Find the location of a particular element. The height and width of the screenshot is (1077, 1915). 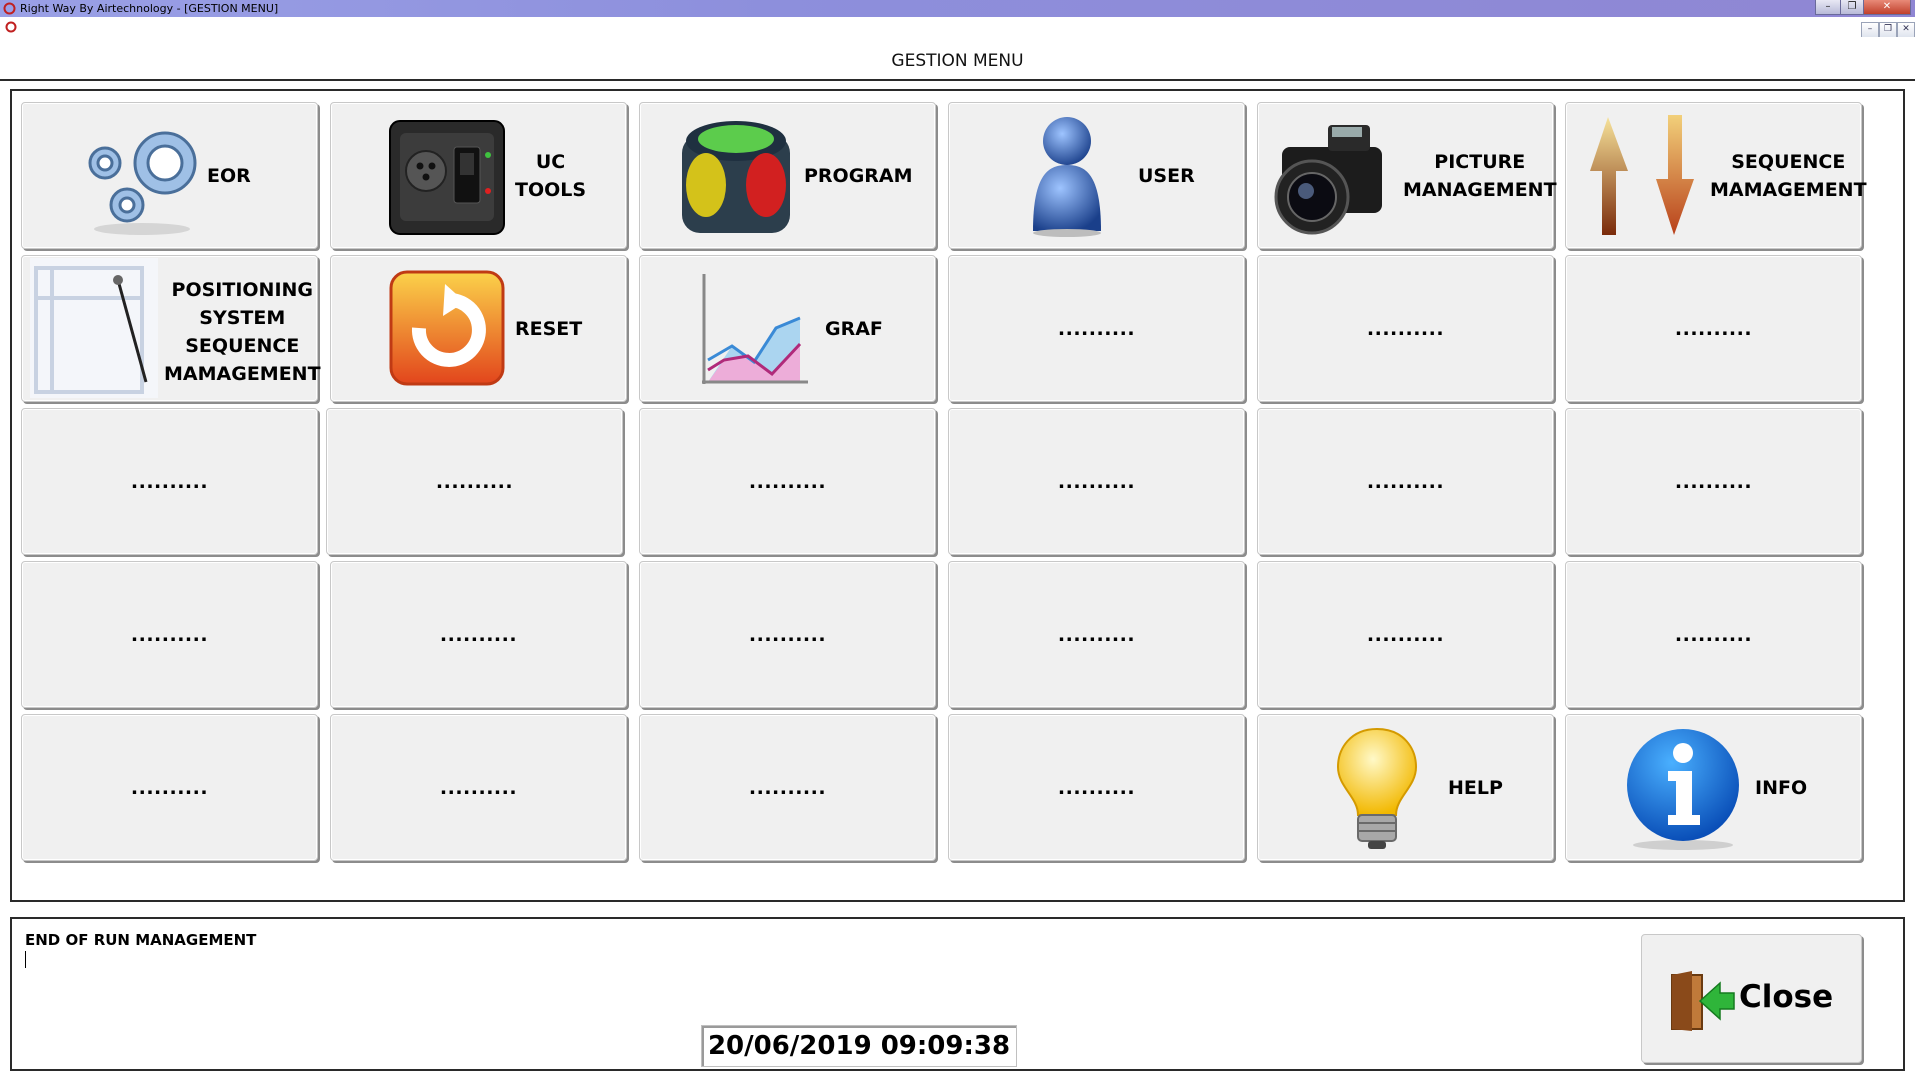

lightbulb-icon is located at coordinates (1377, 788).